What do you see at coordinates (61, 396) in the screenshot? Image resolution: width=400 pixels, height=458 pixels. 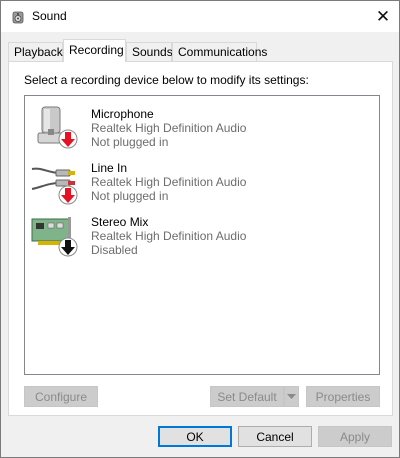 I see `configure-button: Configure` at bounding box center [61, 396].